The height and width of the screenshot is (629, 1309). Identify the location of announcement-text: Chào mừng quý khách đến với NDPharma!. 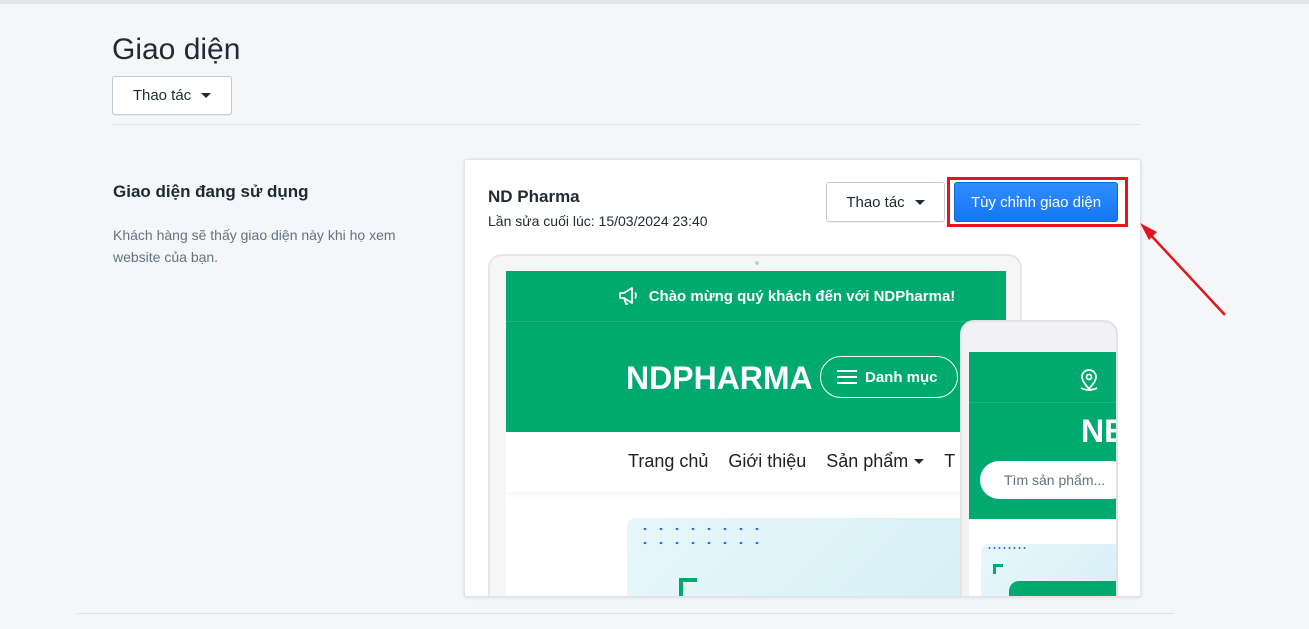
(802, 296).